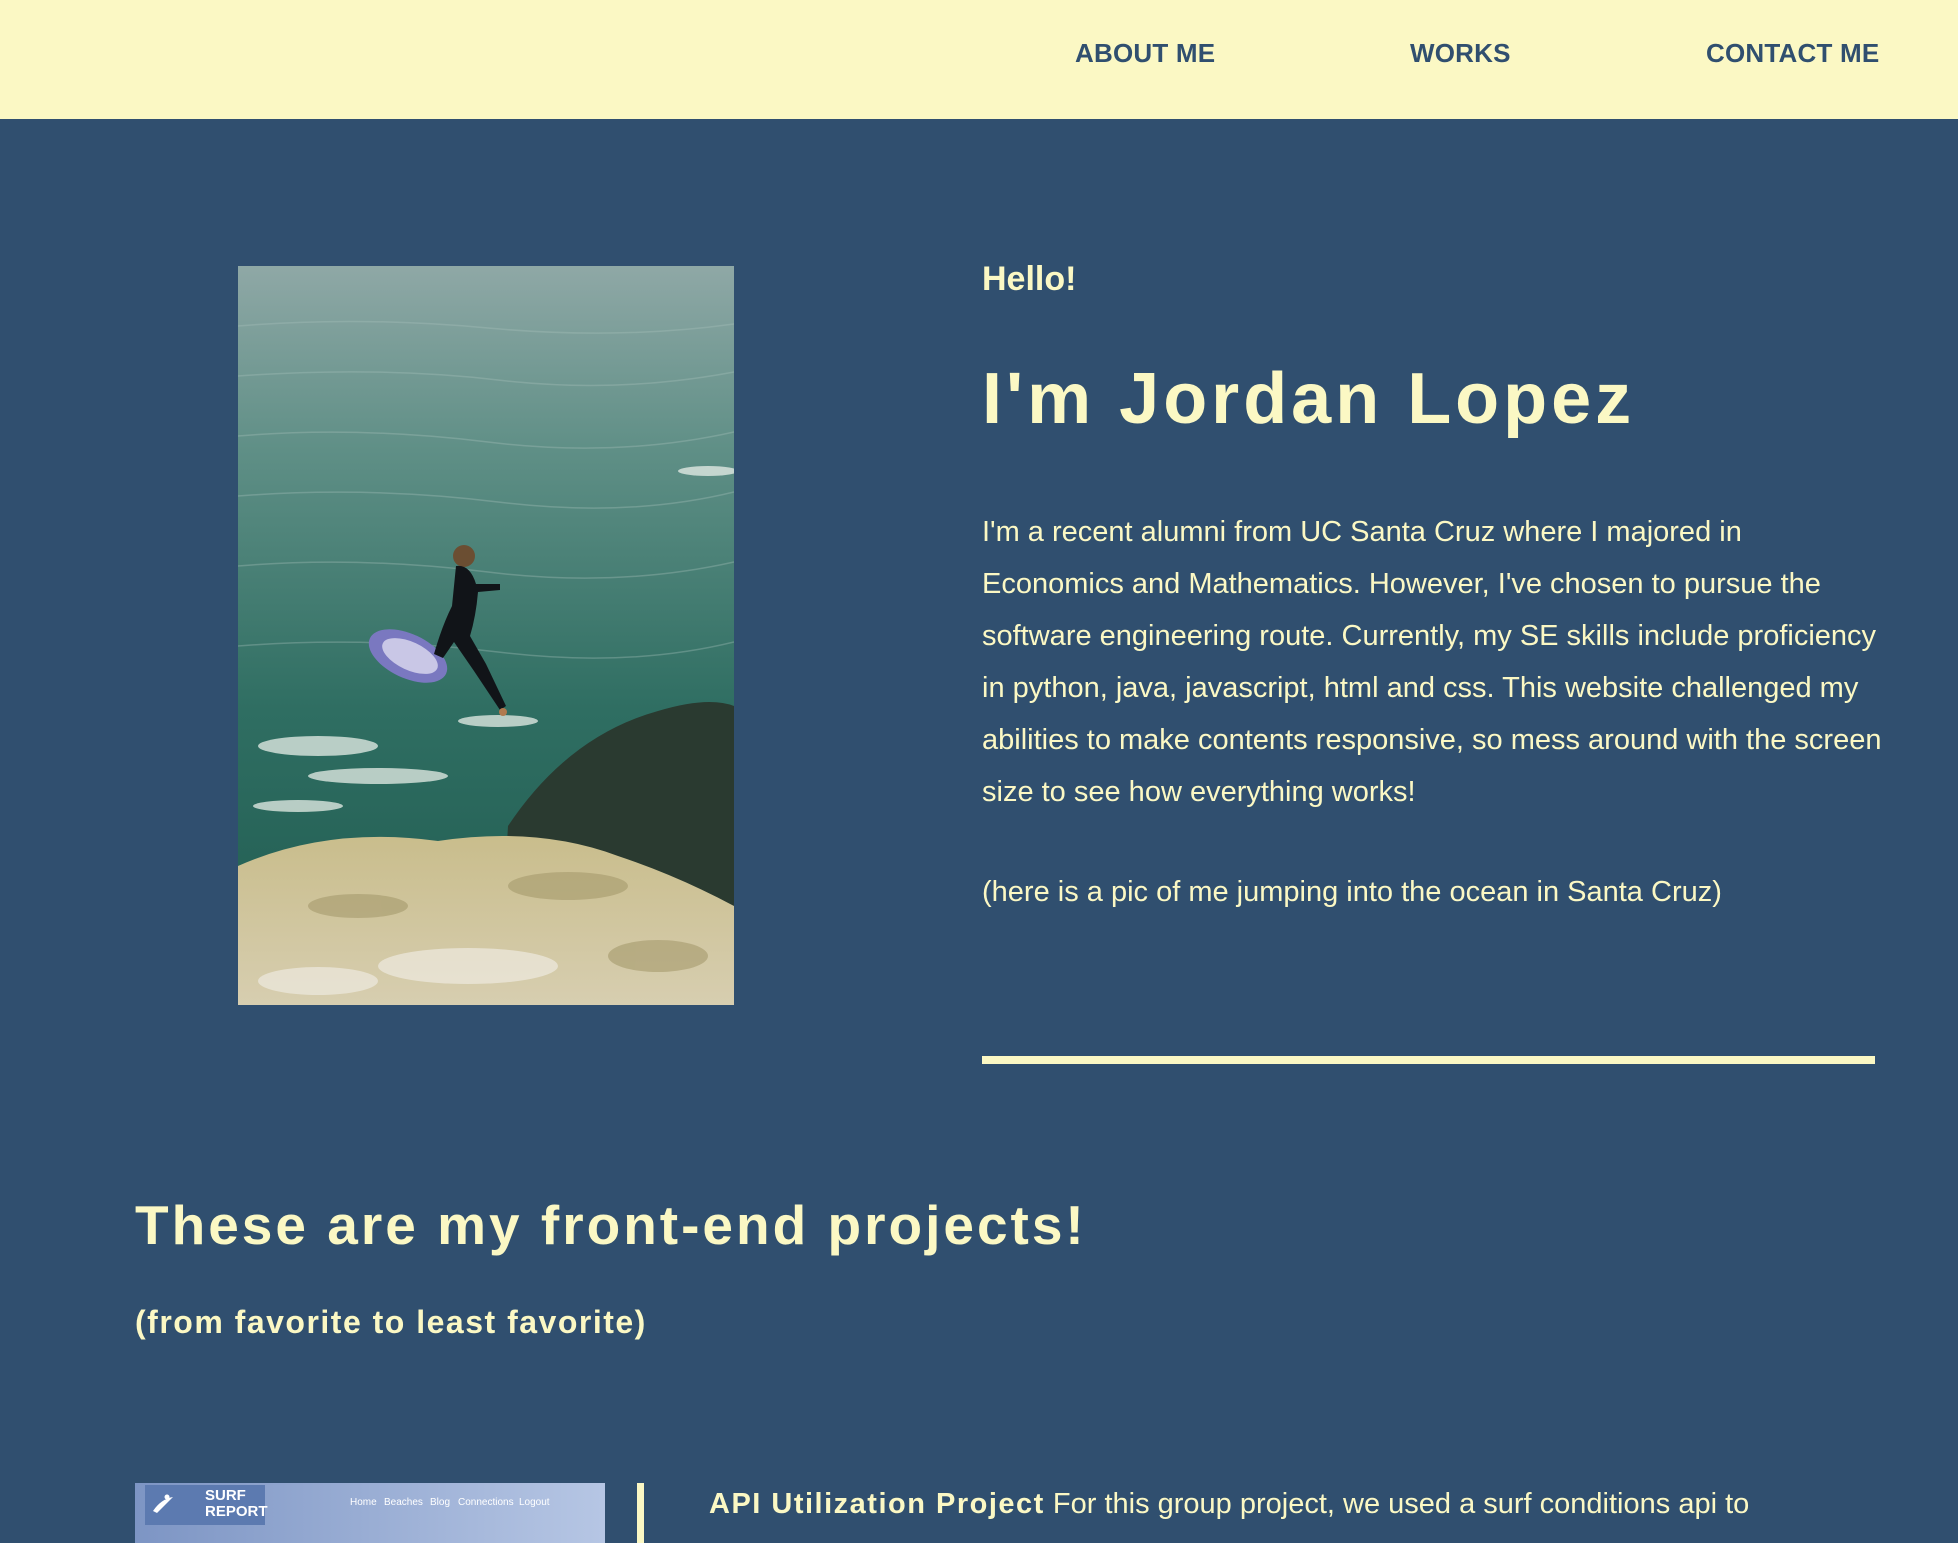 This screenshot has height=1543, width=1958. Describe the element at coordinates (611, 1225) in the screenshot. I see `projects-heading: These are my front-end projects!` at that location.